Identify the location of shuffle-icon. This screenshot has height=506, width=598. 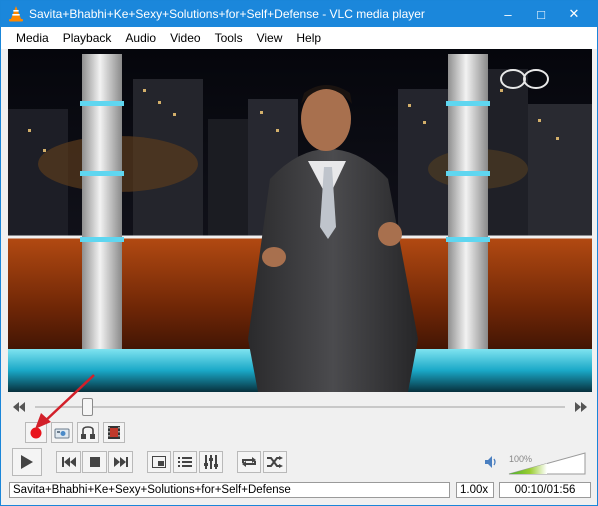
(275, 462).